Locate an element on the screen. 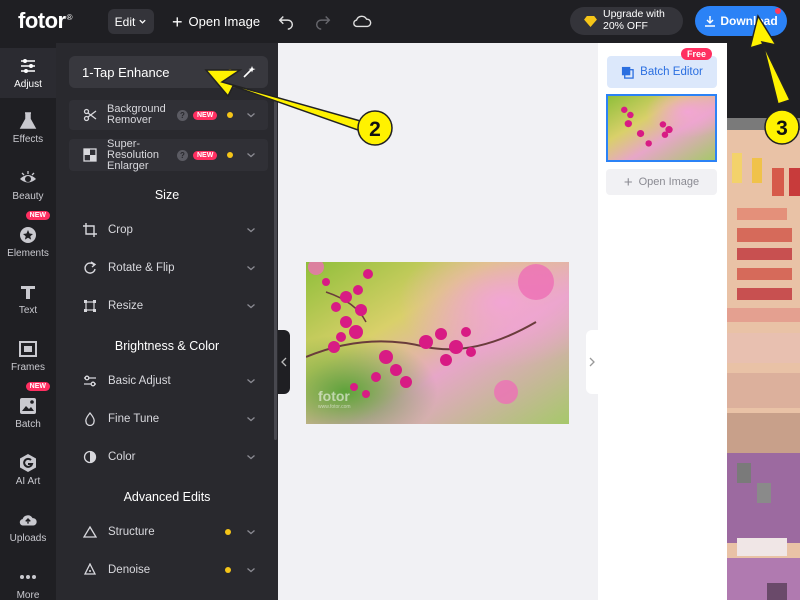  diamond-icon is located at coordinates (590, 21).